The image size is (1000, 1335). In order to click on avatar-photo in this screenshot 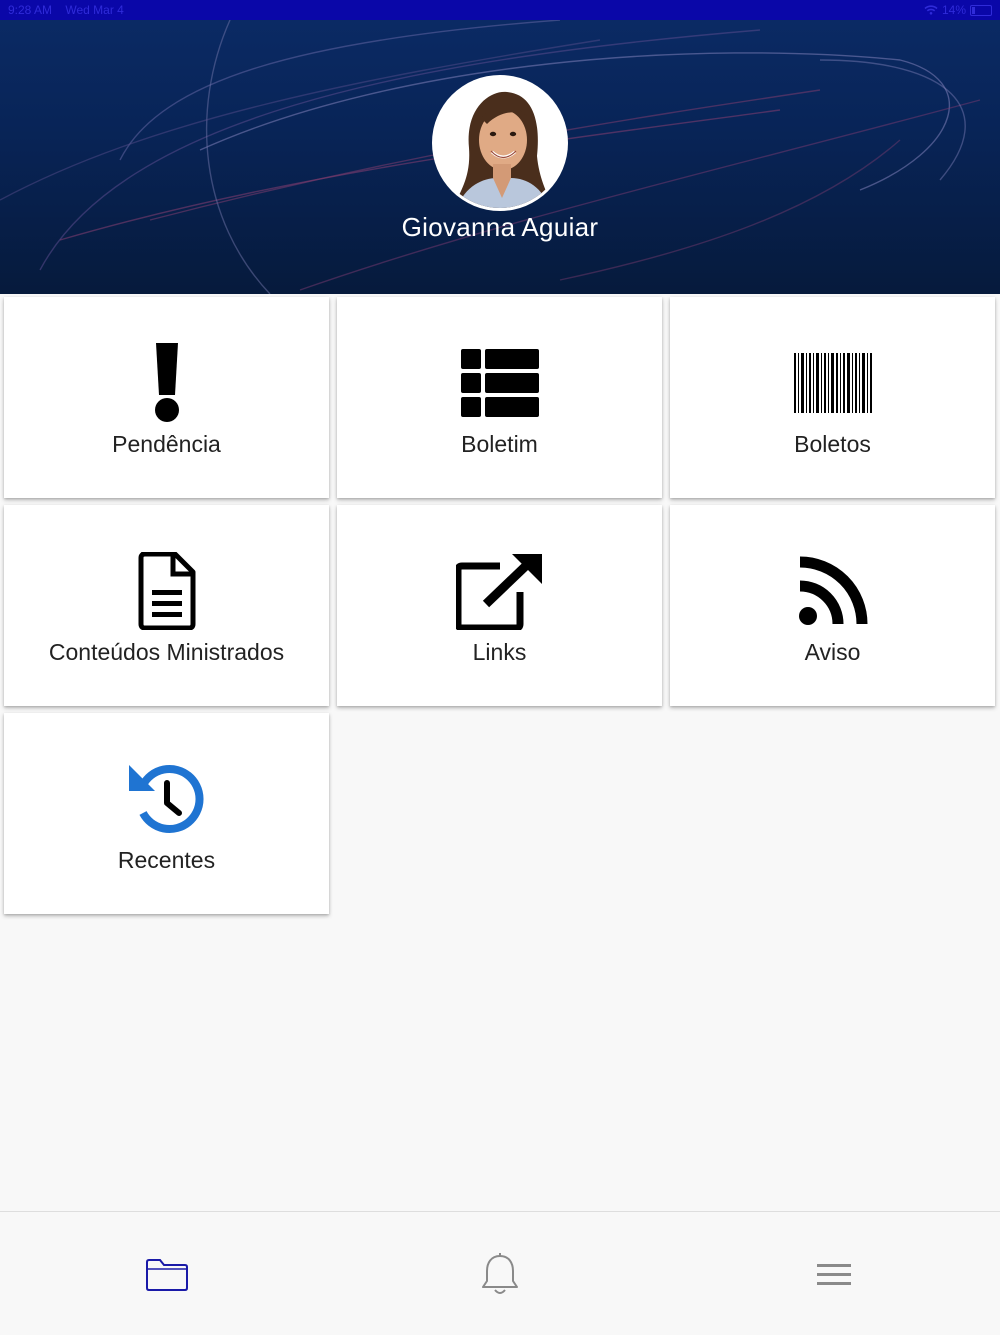, I will do `click(500, 143)`.